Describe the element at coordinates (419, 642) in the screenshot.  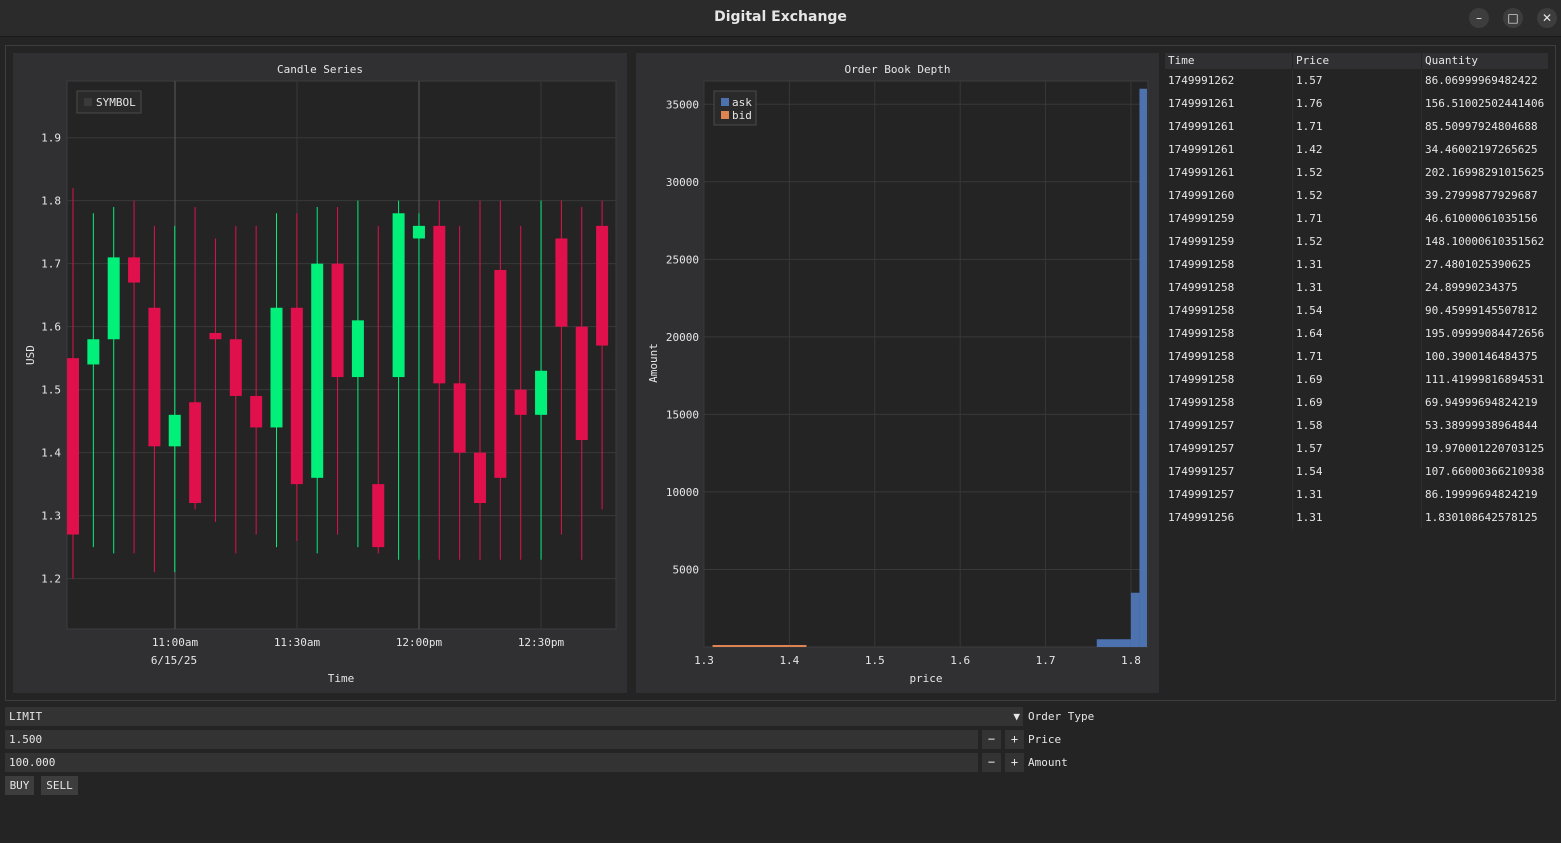
I see `x-tick-label: 12:00pm` at that location.